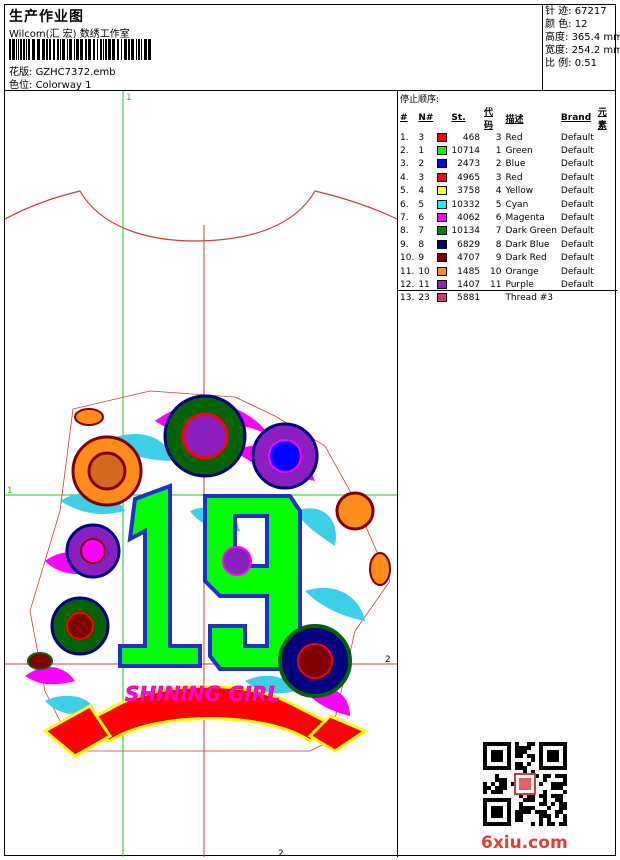 The height and width of the screenshot is (860, 620). Describe the element at coordinates (397, 574) in the screenshot. I see `canvas-divider` at that location.